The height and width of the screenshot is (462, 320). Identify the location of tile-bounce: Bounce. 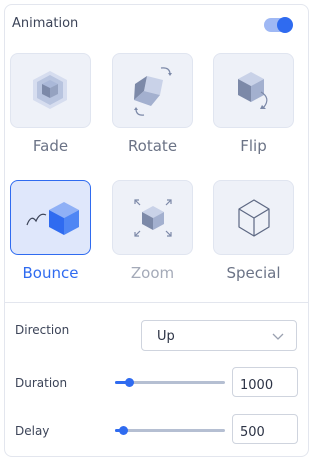
(50, 231).